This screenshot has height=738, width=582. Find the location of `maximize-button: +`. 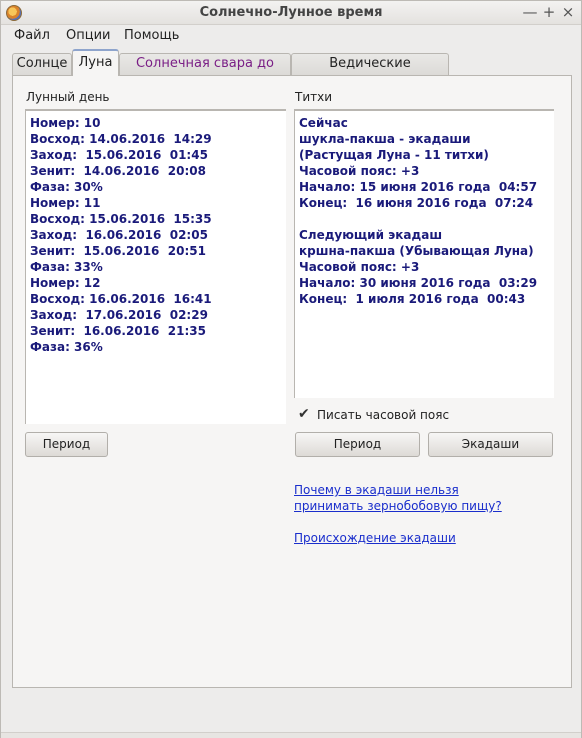

maximize-button: + is located at coordinates (549, 12).